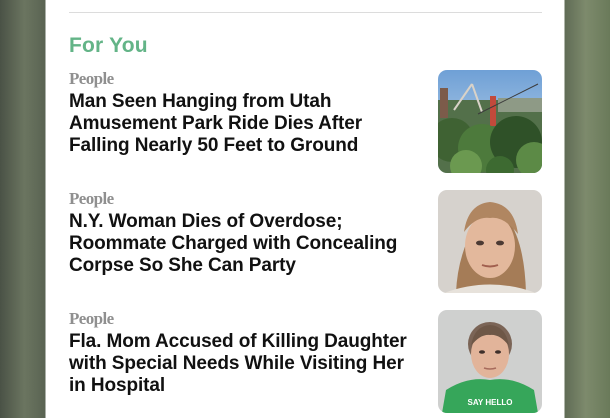 The image size is (610, 418). Describe the element at coordinates (490, 402) in the screenshot. I see `shirt-text: SAY HELLO` at that location.